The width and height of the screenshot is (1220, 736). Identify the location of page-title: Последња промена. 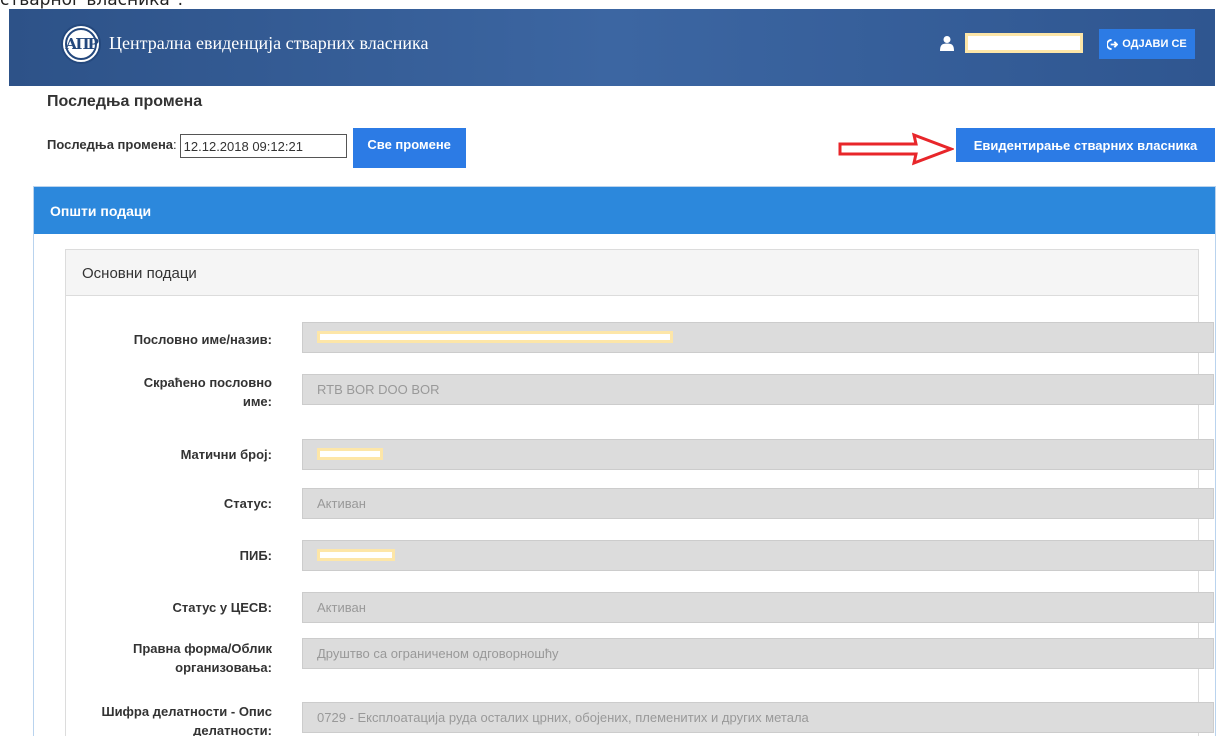
(125, 101).